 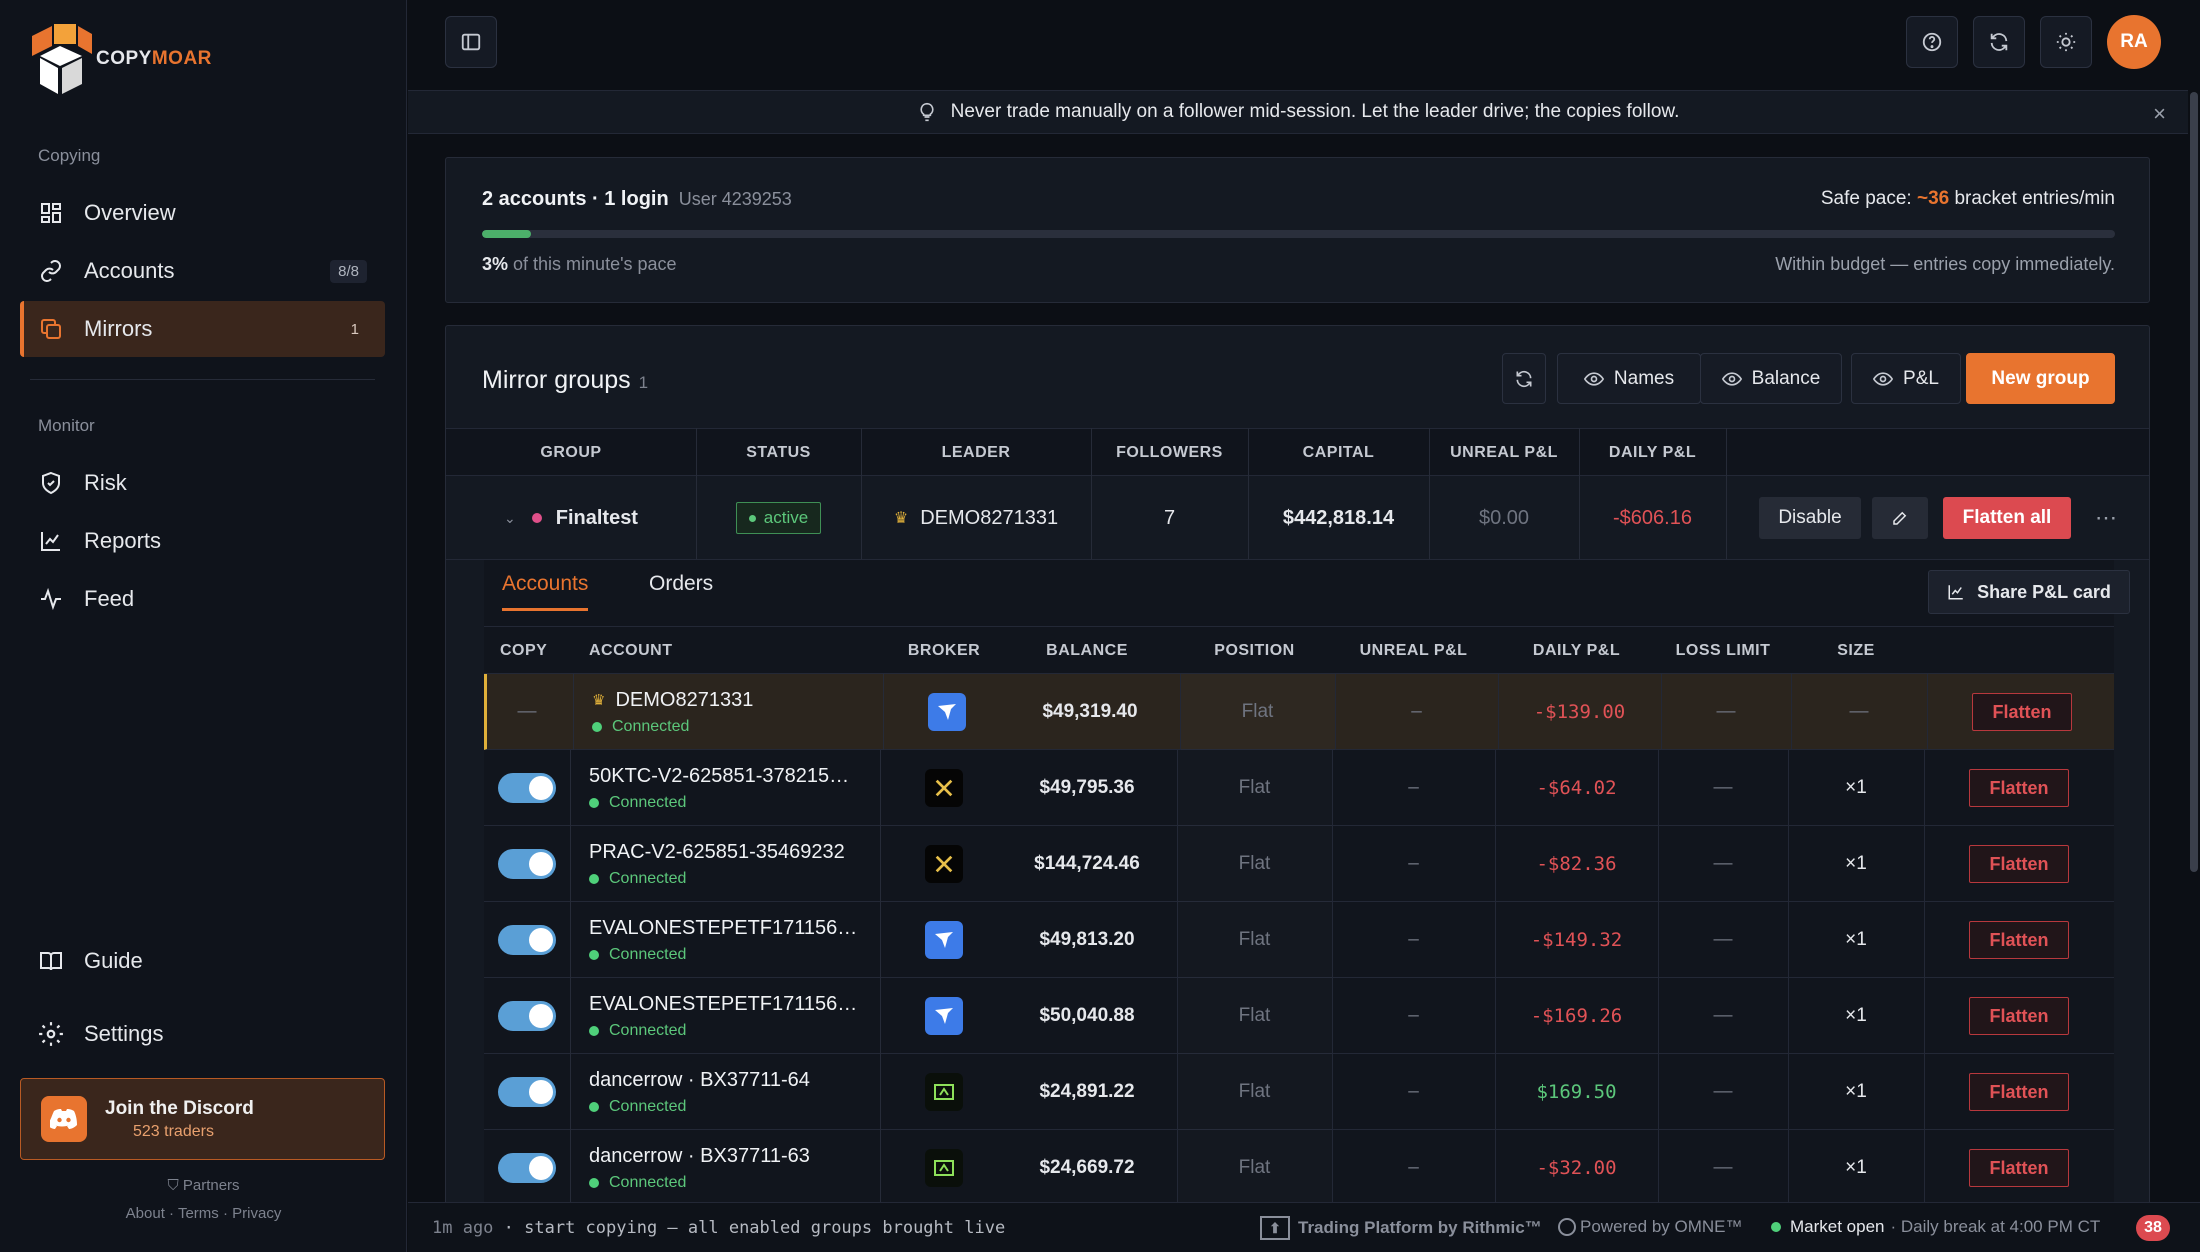 What do you see at coordinates (1856, 1167) in the screenshot?
I see `account-size: ×1` at bounding box center [1856, 1167].